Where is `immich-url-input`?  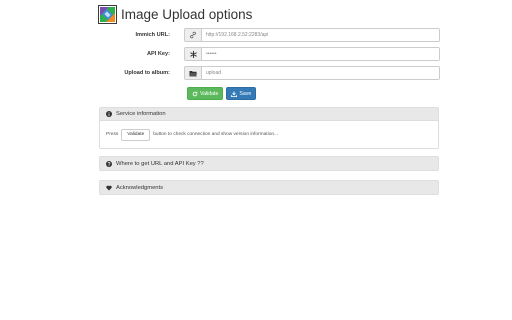 immich-url-input is located at coordinates (320, 35).